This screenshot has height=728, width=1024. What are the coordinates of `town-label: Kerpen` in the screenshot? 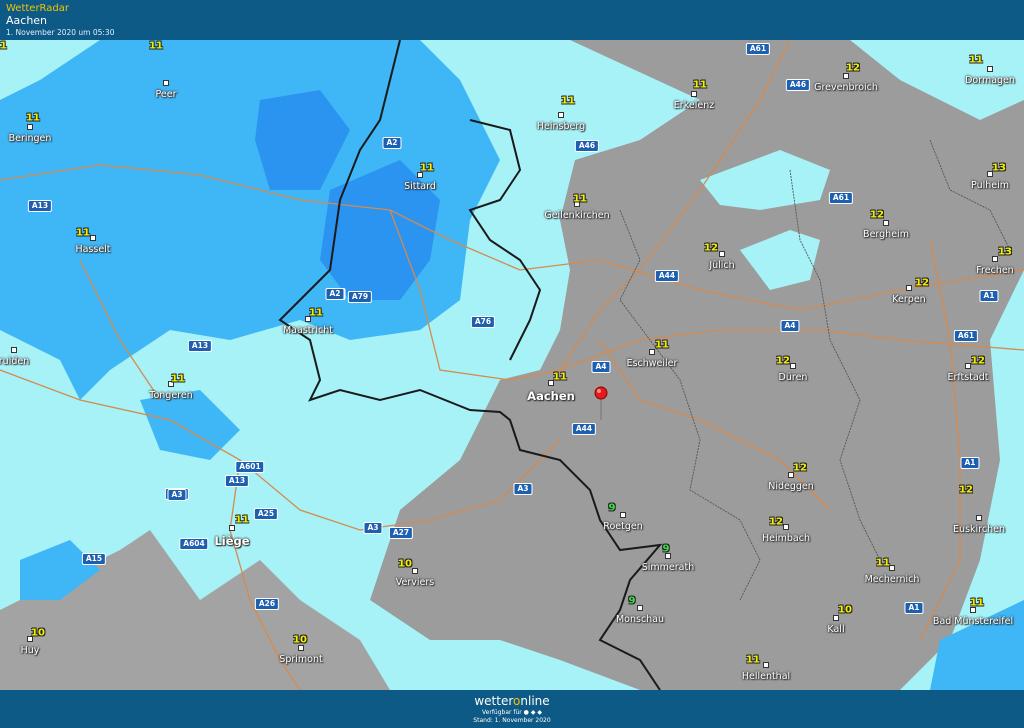 It's located at (908, 299).